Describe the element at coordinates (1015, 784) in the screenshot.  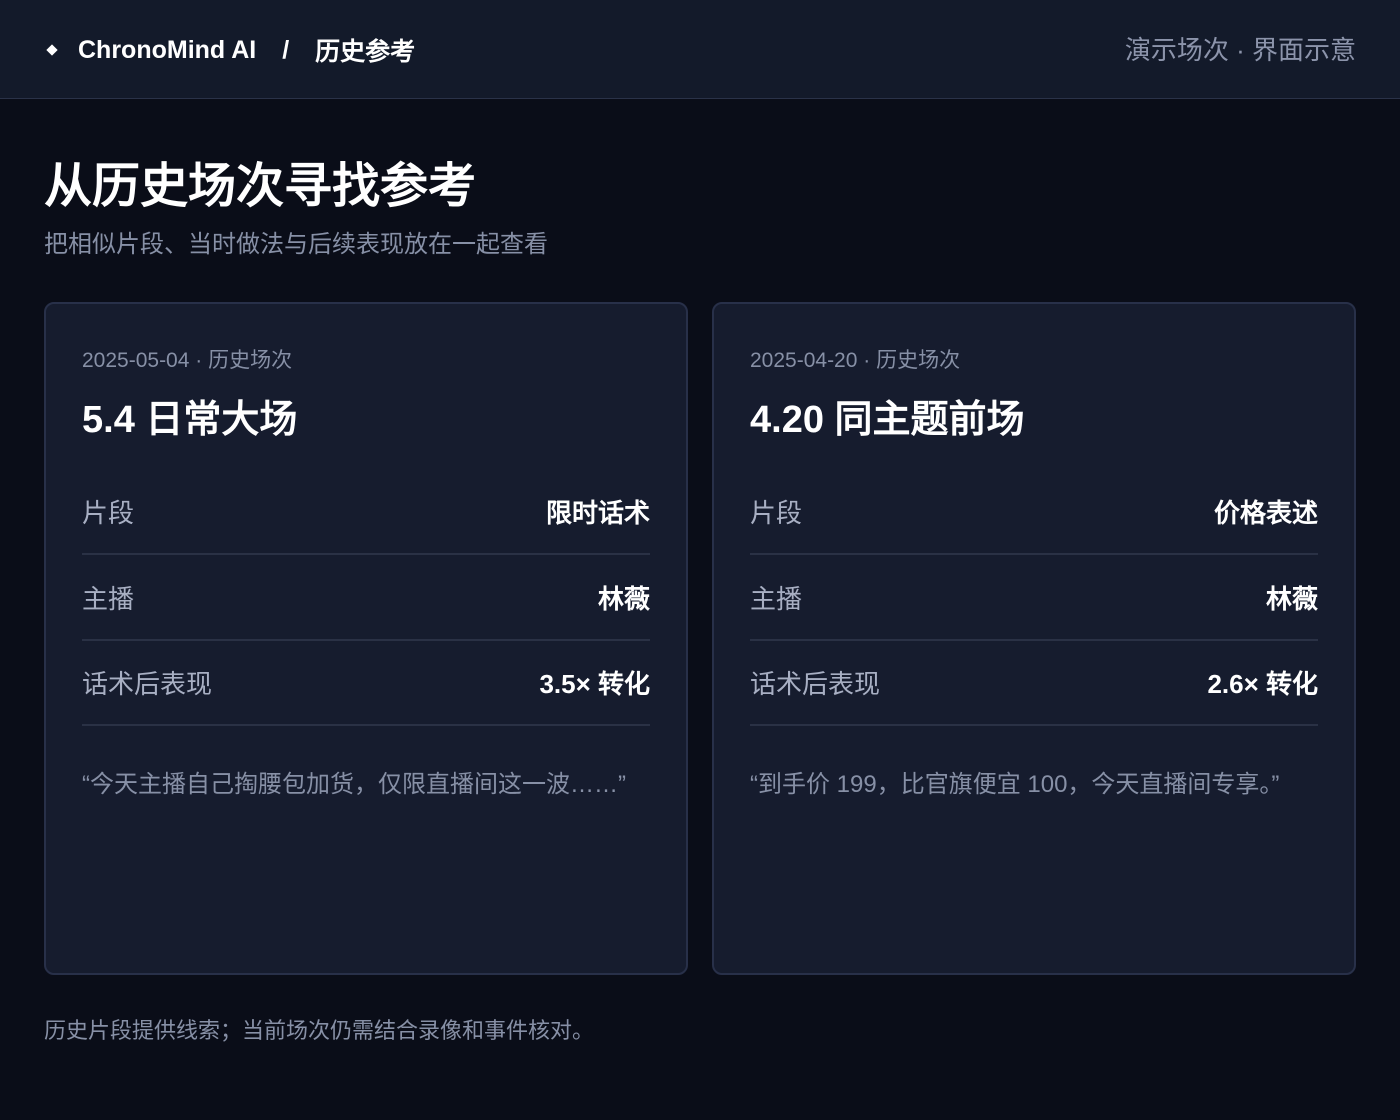
I see `script-quote: “到手价 199，比官旗便宜 100，今天直播间专享。”` at that location.